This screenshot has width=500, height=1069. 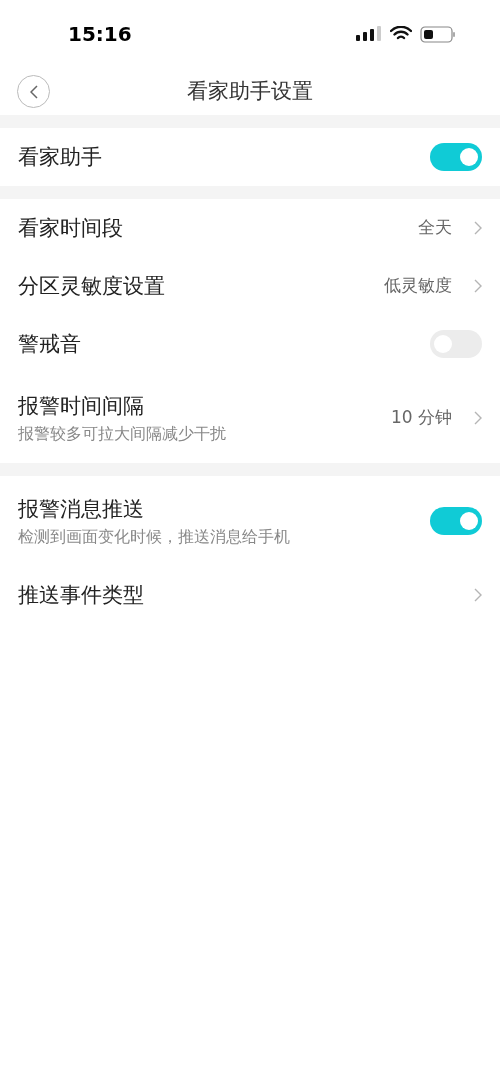 I want to click on row-label: 看家时间段, so click(x=70, y=228).